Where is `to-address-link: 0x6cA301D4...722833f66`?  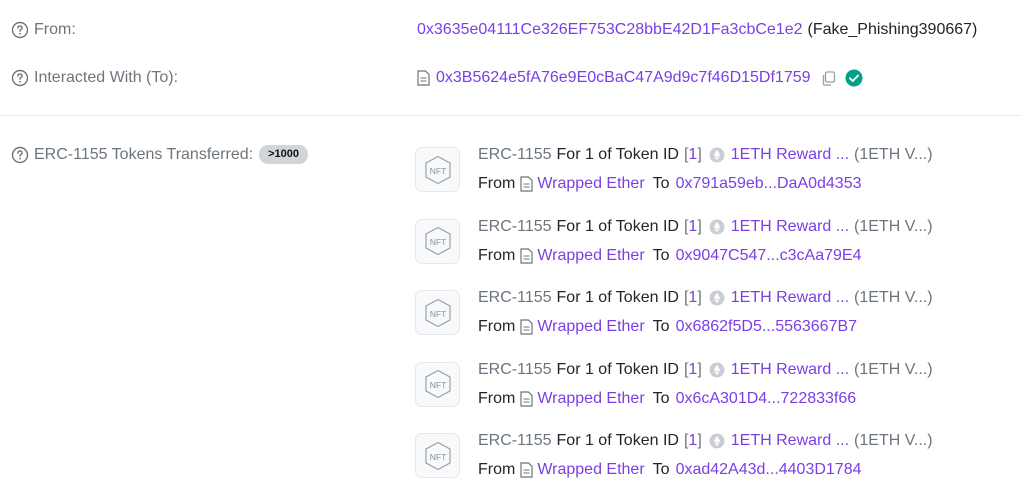
to-address-link: 0x6cA301D4...722833f66 is located at coordinates (766, 399).